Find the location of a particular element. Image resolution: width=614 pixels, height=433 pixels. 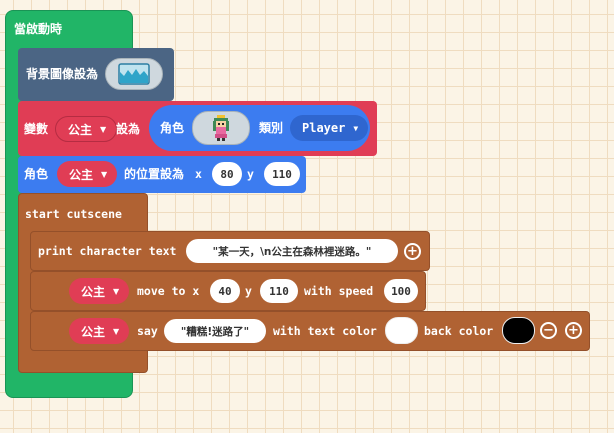

back-color-label: back color is located at coordinates (459, 331).